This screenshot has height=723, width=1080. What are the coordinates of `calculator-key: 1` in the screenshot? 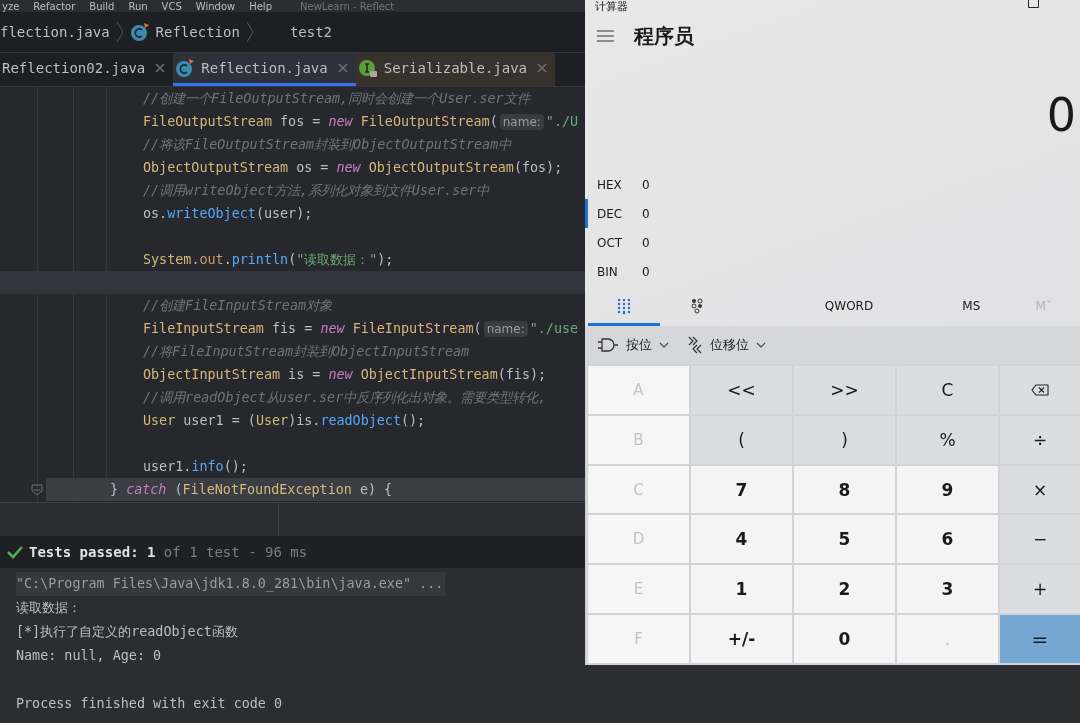 It's located at (741, 589).